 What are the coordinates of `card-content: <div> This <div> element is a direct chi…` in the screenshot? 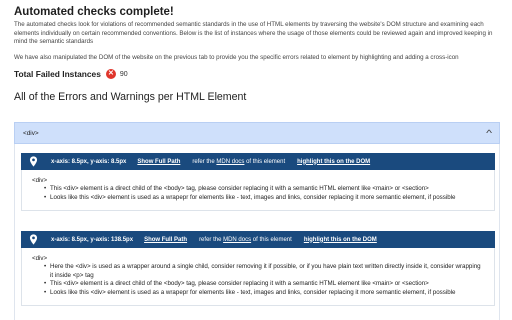 It's located at (258, 191).